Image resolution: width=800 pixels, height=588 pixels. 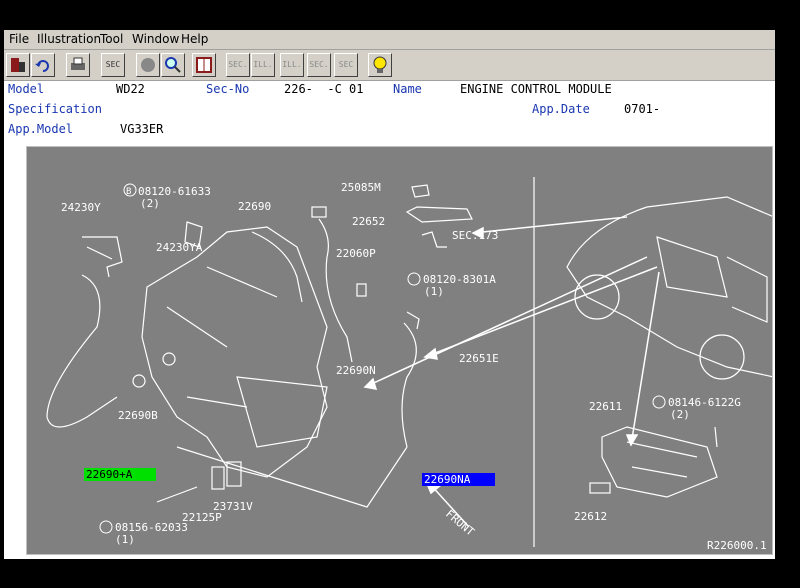 What do you see at coordinates (536, 89) in the screenshot?
I see `name-value: ENGINE CONTROL MODULE` at bounding box center [536, 89].